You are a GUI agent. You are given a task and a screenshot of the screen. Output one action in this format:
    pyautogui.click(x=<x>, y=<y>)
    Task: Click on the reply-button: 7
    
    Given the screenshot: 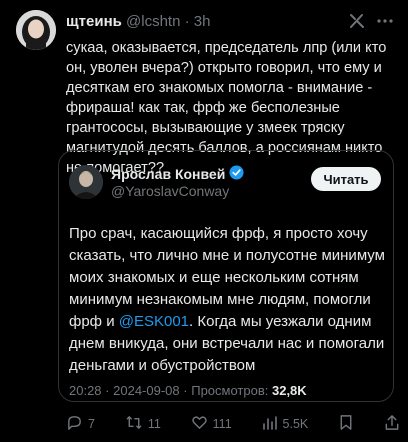 What is the action you would take?
    pyautogui.click(x=80, y=424)
    